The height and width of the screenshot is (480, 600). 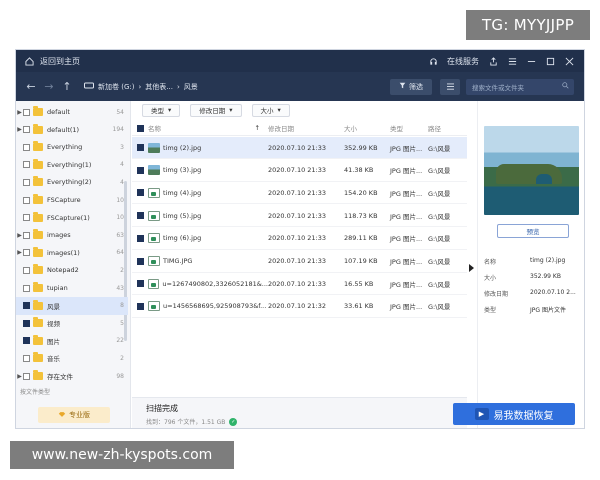 What do you see at coordinates (72, 270) in the screenshot?
I see `sidebar-item: Notepad2 2` at bounding box center [72, 270].